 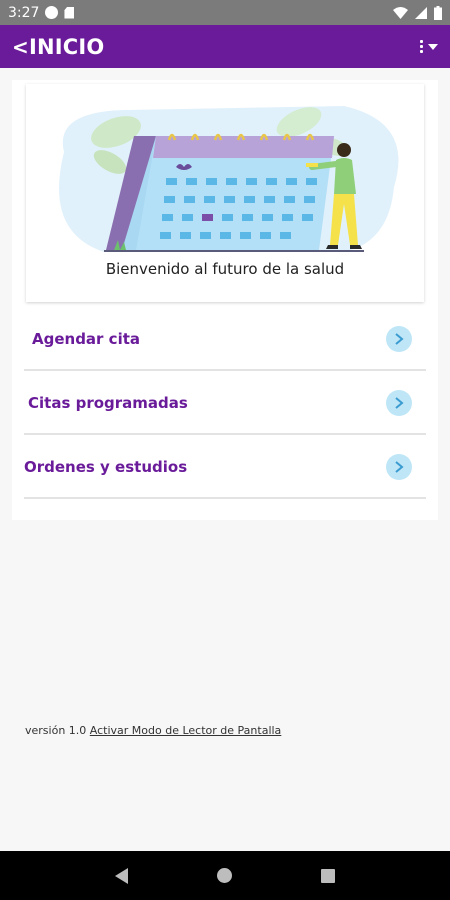 What do you see at coordinates (52, 12) in the screenshot?
I see `notification-circle-icon` at bounding box center [52, 12].